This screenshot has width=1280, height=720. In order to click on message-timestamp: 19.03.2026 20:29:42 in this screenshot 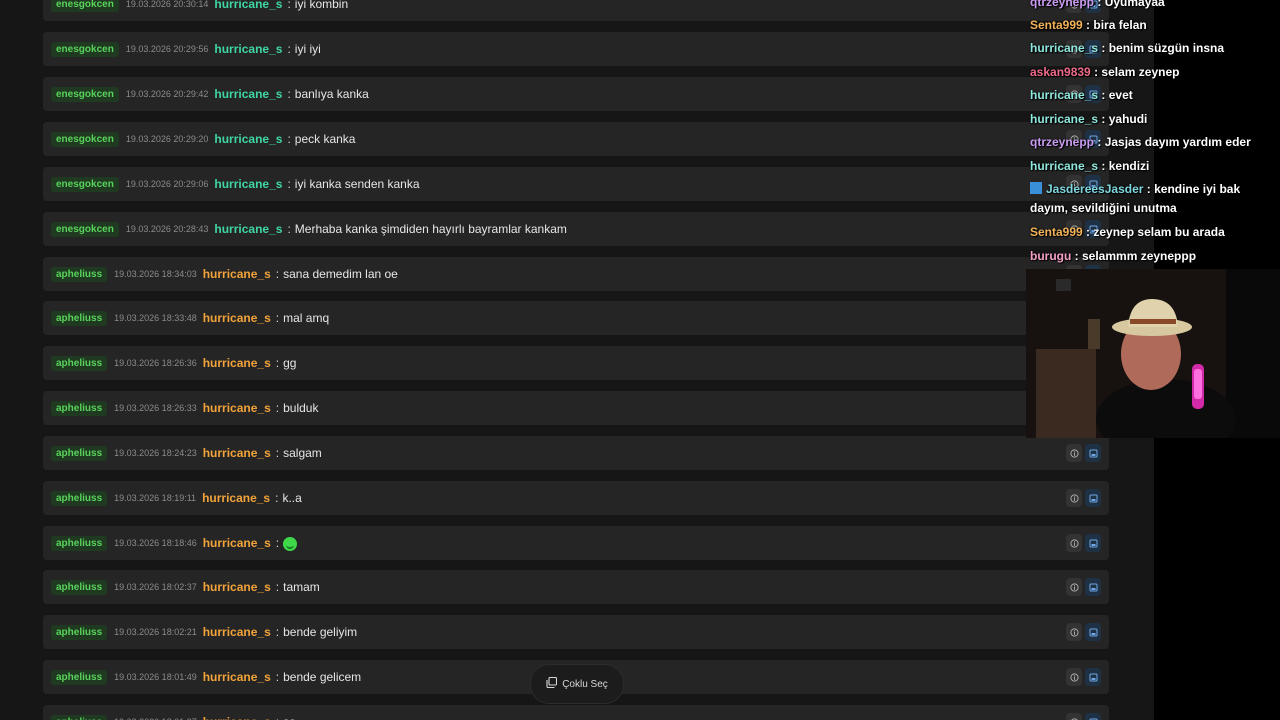, I will do `click(167, 94)`.